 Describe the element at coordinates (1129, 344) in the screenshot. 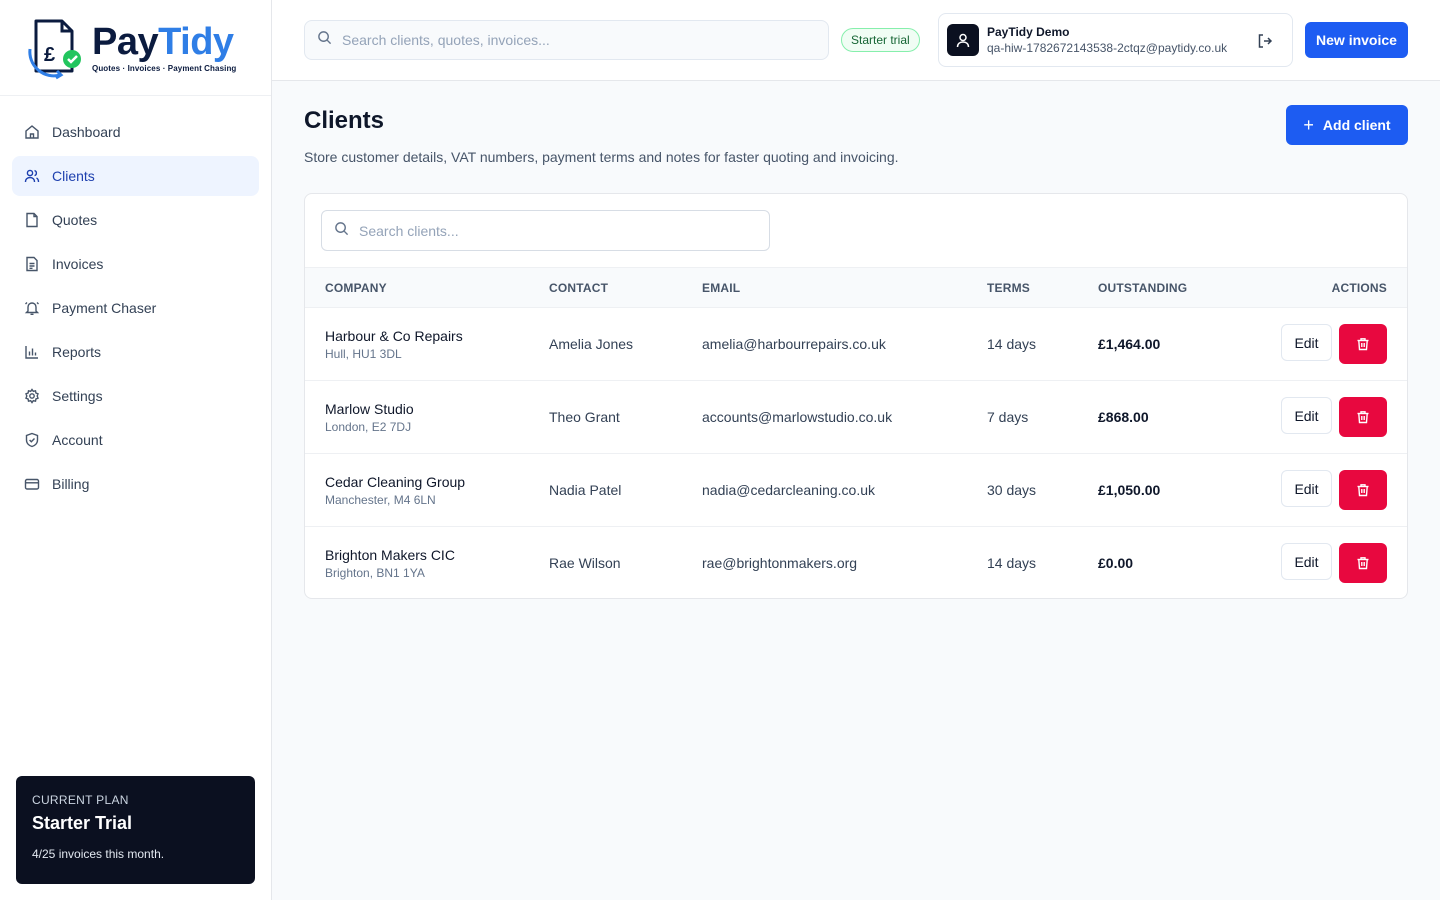

I see `outstanding-amount: £1,464.00` at that location.